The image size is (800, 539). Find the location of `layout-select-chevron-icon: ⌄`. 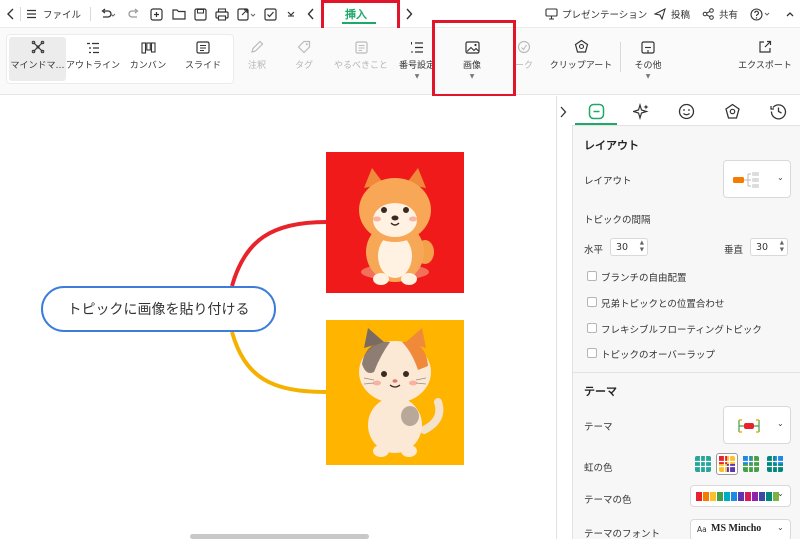

layout-select-chevron-icon: ⌄ is located at coordinates (780, 177).